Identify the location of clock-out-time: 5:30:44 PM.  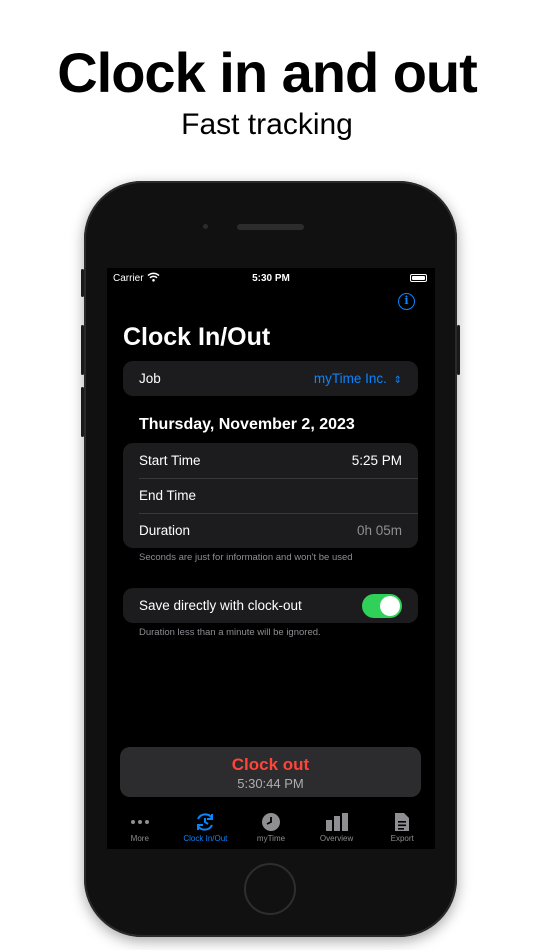
(270, 783).